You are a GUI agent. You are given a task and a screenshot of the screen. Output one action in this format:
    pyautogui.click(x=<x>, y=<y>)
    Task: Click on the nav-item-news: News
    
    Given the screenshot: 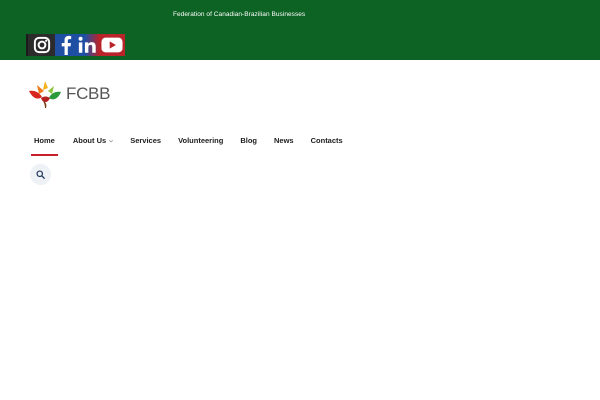 What is the action you would take?
    pyautogui.click(x=284, y=140)
    